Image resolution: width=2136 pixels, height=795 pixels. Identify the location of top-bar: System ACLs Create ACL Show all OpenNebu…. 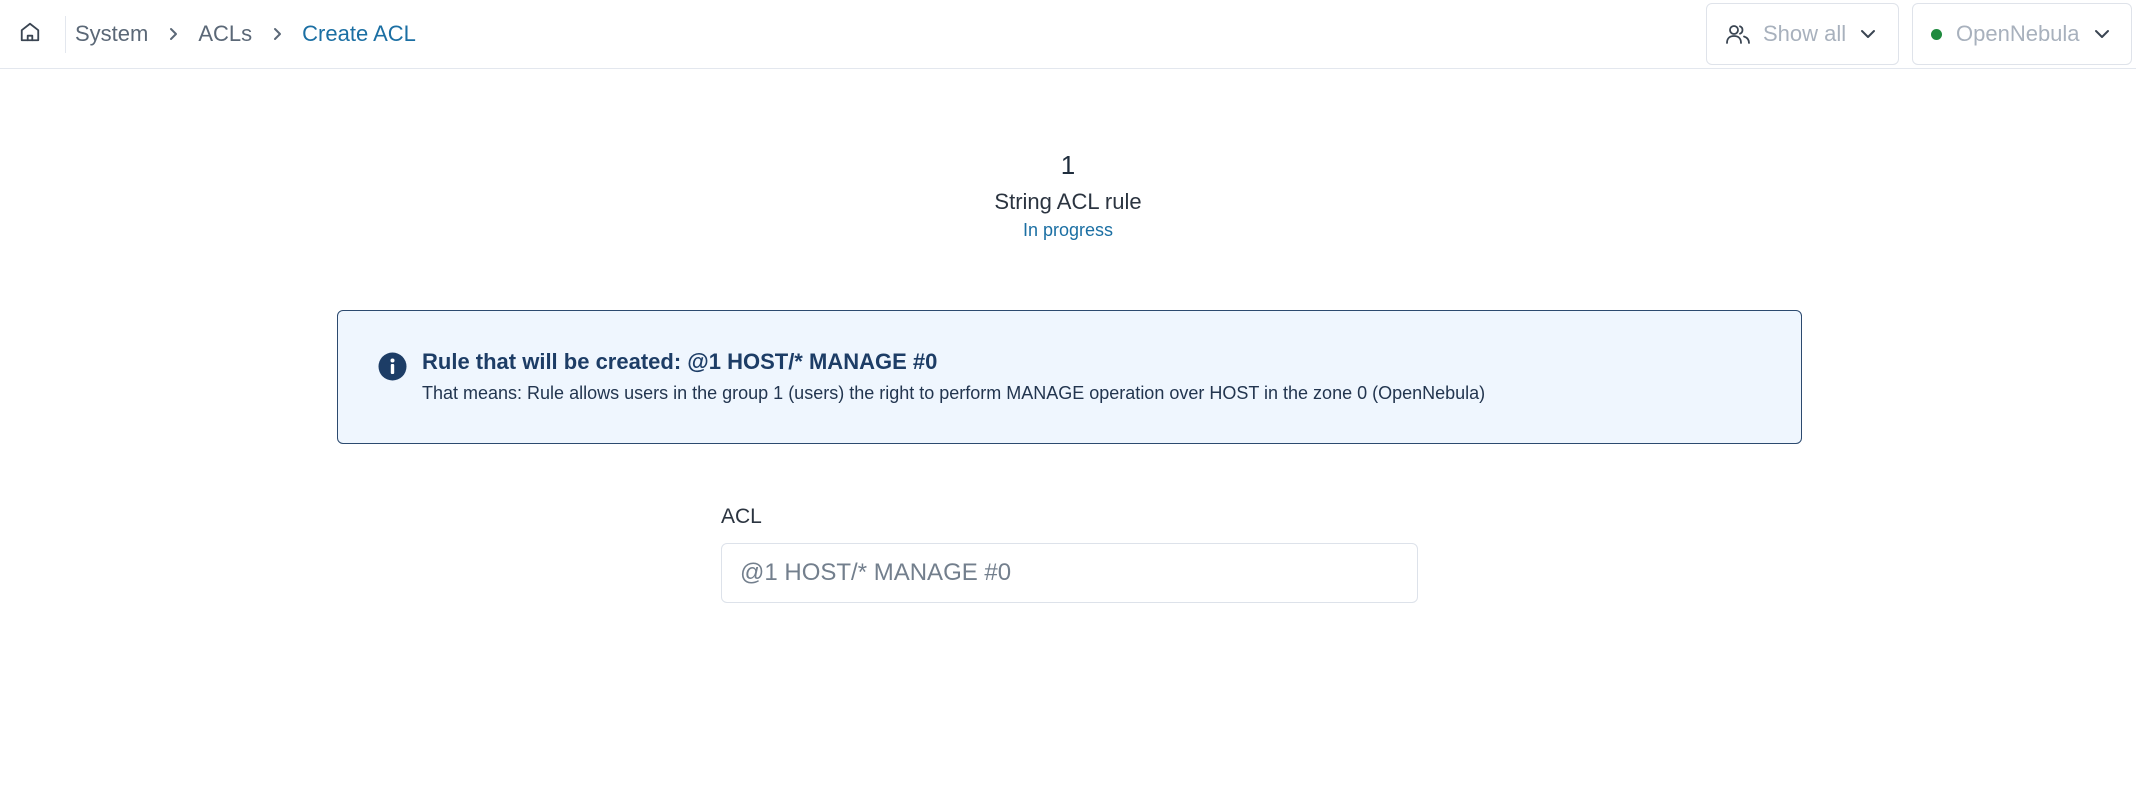
(1068, 34).